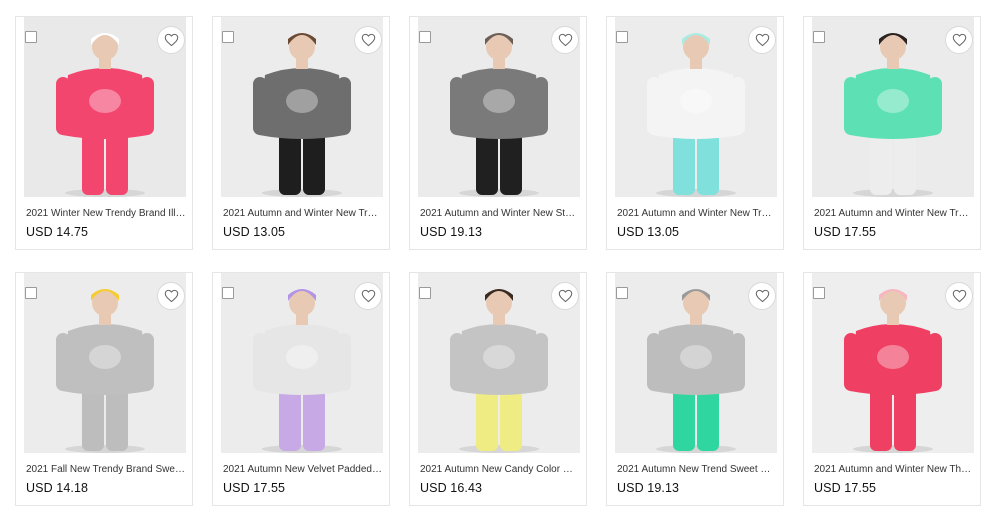  What do you see at coordinates (695, 389) in the screenshot?
I see `product-card: 2021 Autumn New Trend Sweet Co… USD 19.13` at bounding box center [695, 389].